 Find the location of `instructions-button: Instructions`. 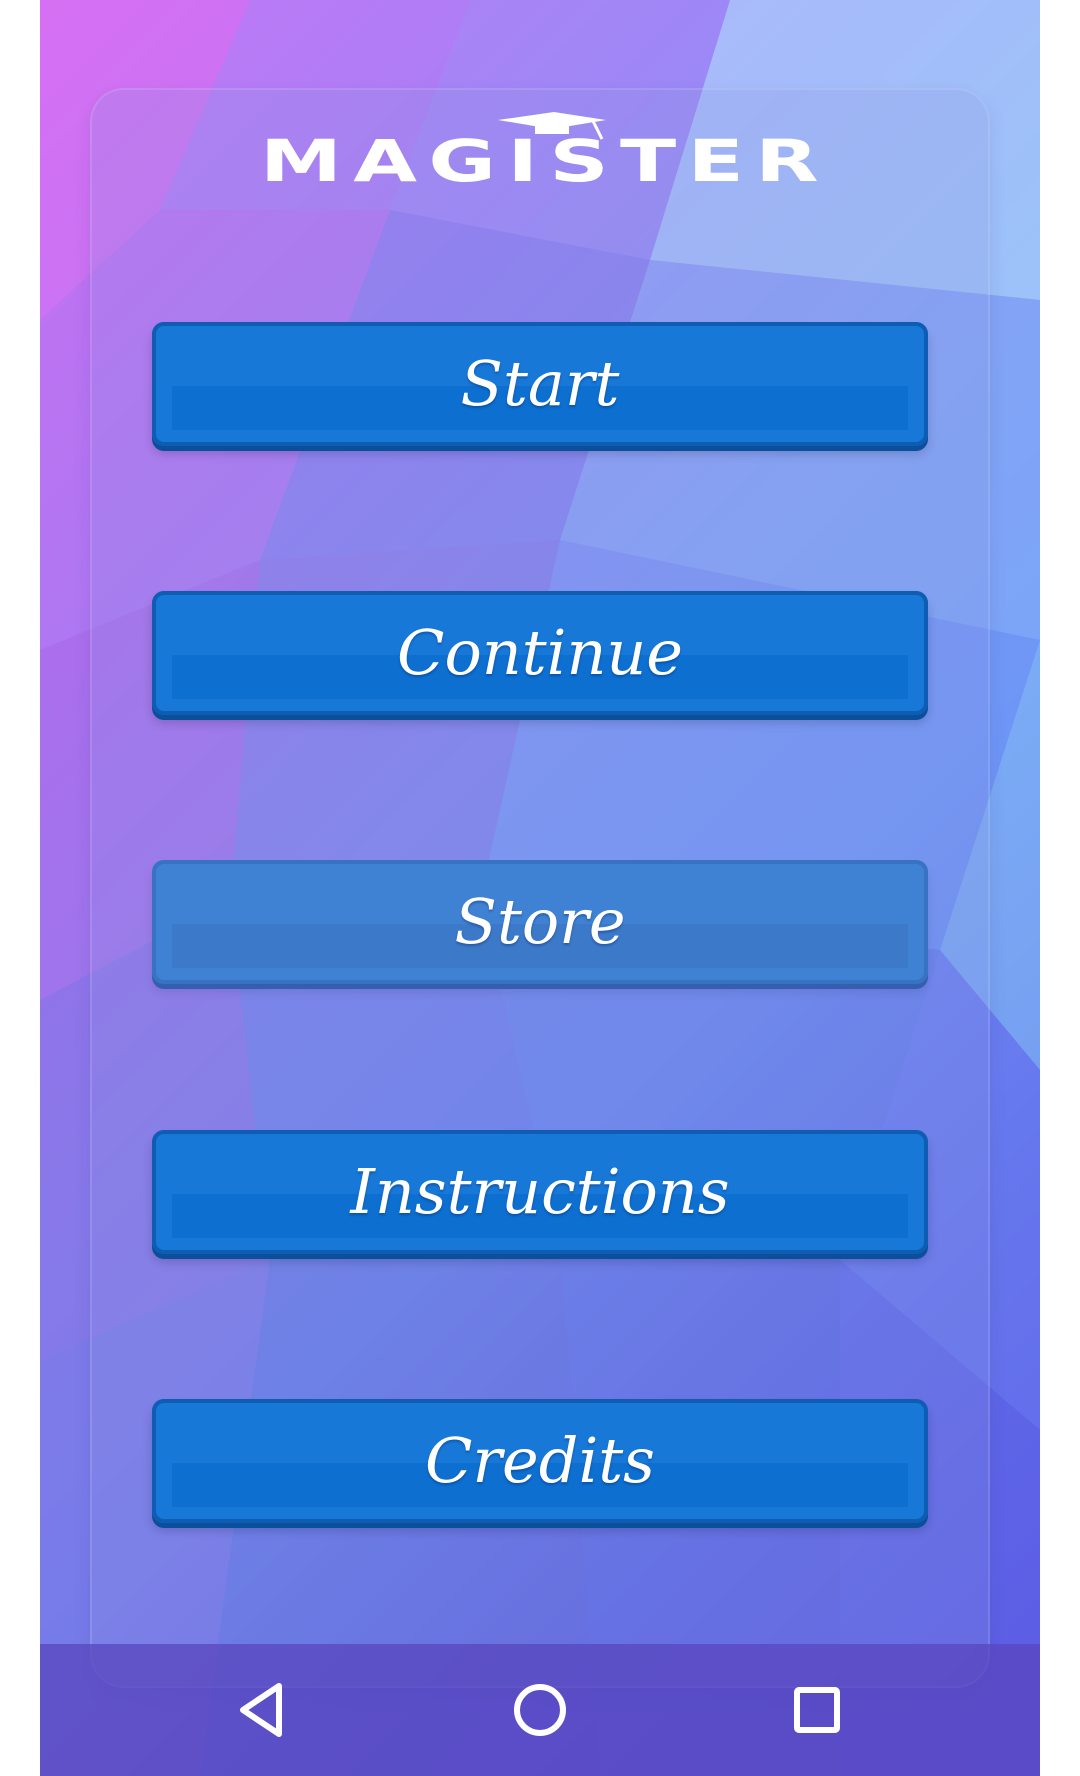

instructions-button: Instructions is located at coordinates (540, 1192).